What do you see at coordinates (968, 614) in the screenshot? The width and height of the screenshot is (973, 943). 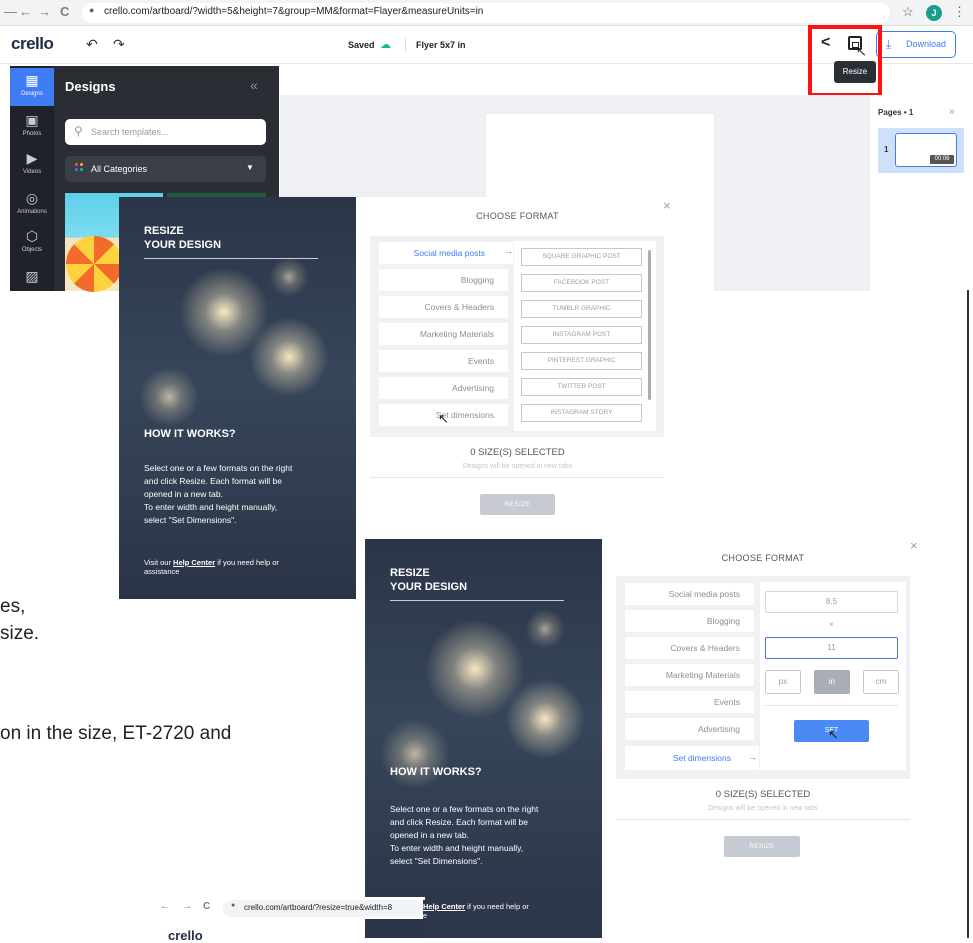 I see `document-border` at bounding box center [968, 614].